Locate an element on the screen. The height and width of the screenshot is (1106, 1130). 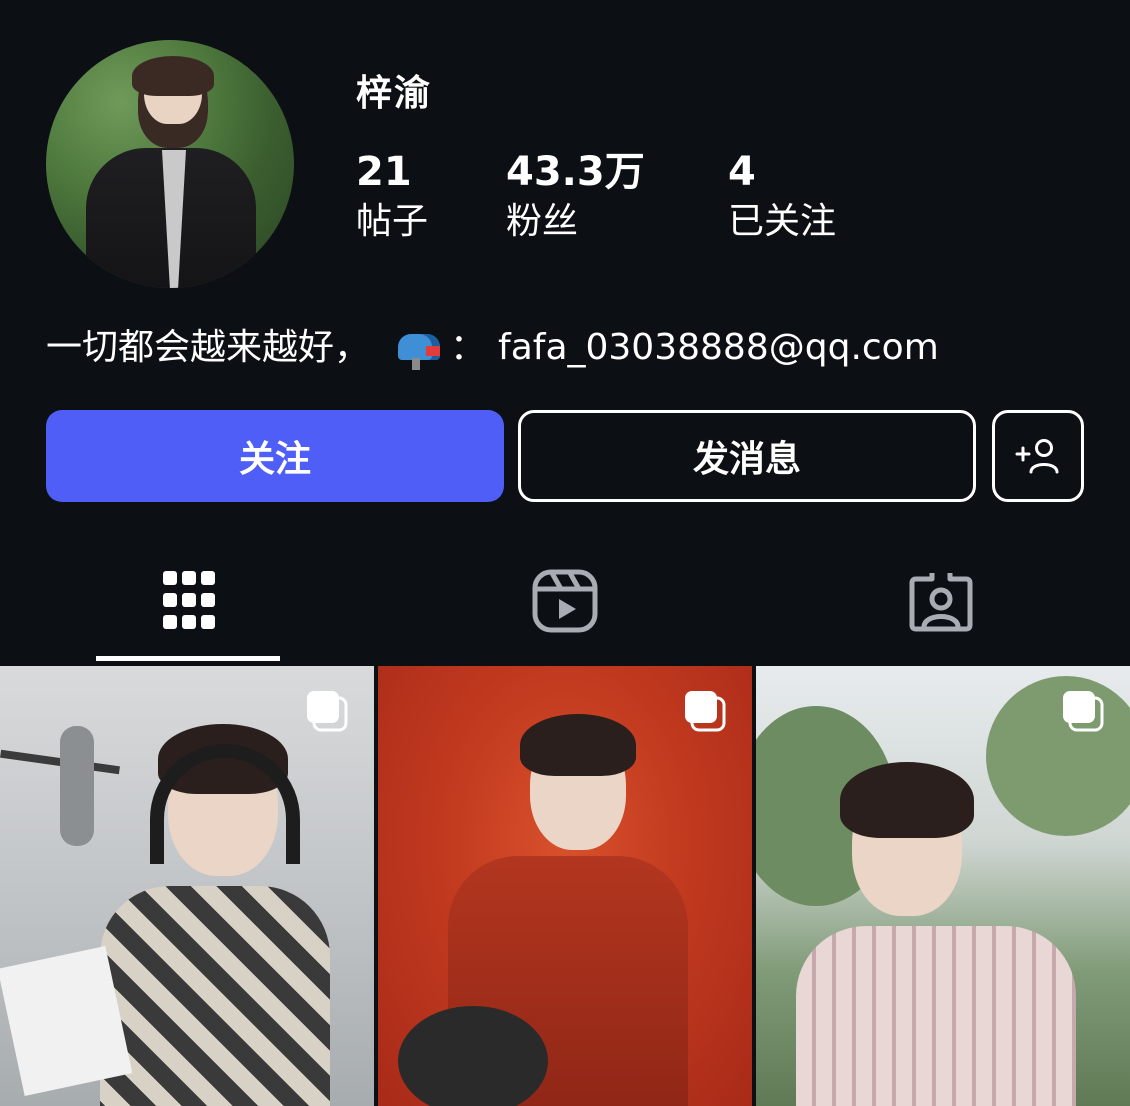
reels-icon is located at coordinates (565, 601).